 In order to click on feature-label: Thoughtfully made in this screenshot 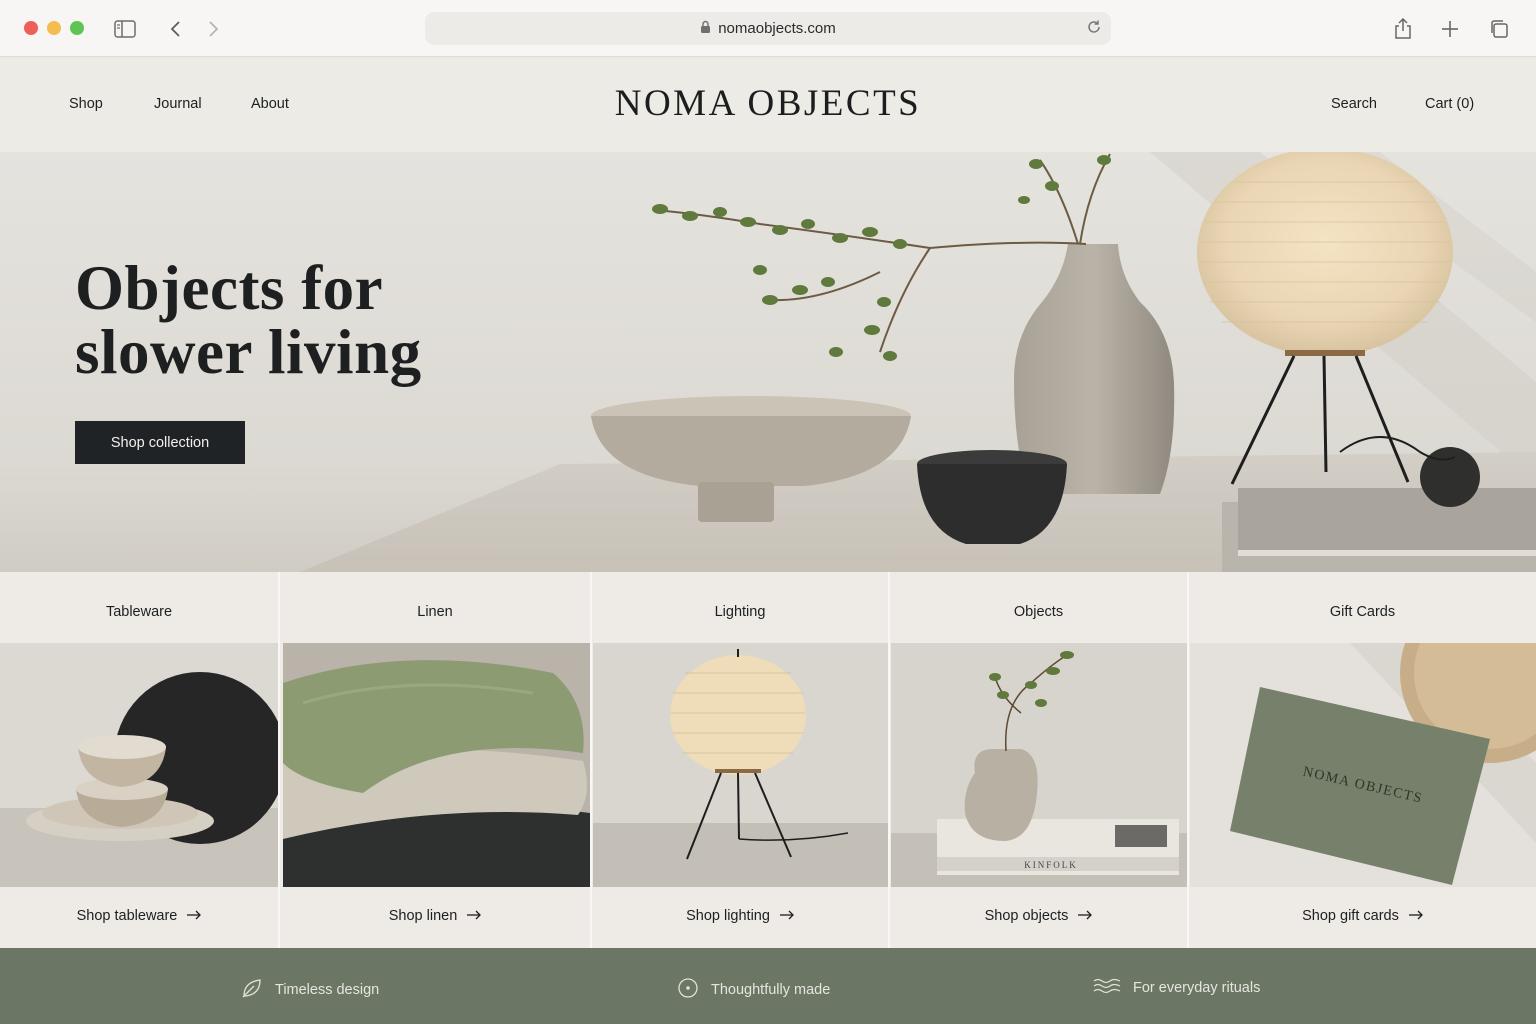, I will do `click(771, 990)`.